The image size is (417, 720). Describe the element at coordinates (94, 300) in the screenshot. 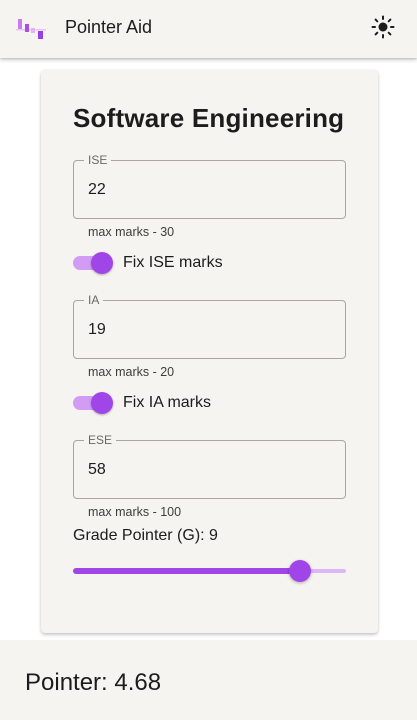

I see `ia-field-label: IA` at that location.